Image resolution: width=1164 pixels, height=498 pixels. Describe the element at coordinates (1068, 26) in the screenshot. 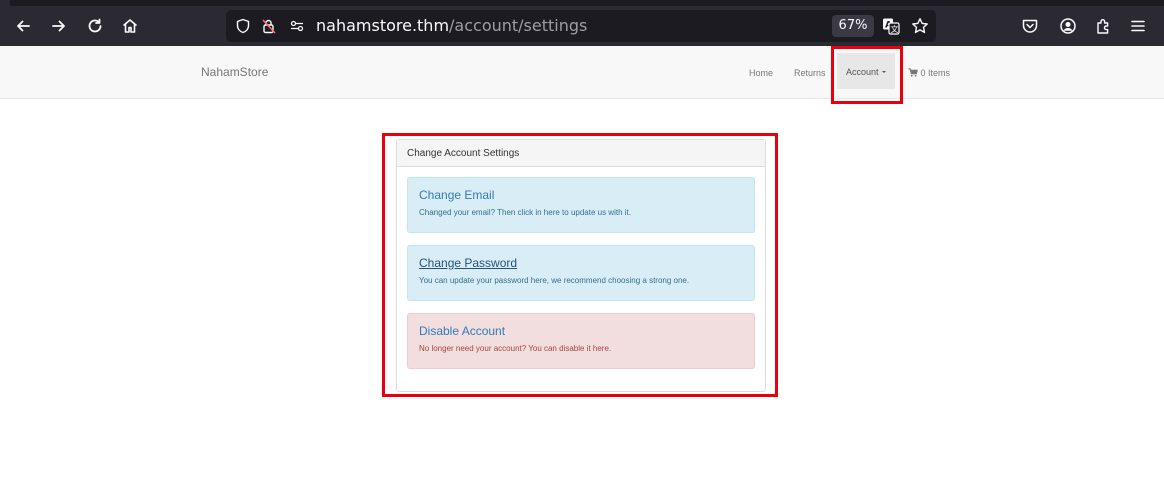

I see `account-icon` at that location.